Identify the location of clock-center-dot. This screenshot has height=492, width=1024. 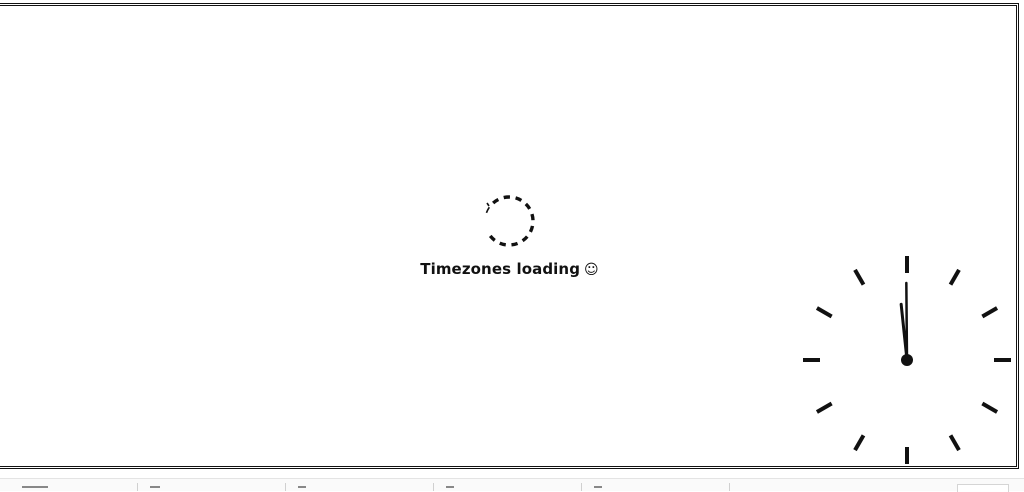
(907, 360).